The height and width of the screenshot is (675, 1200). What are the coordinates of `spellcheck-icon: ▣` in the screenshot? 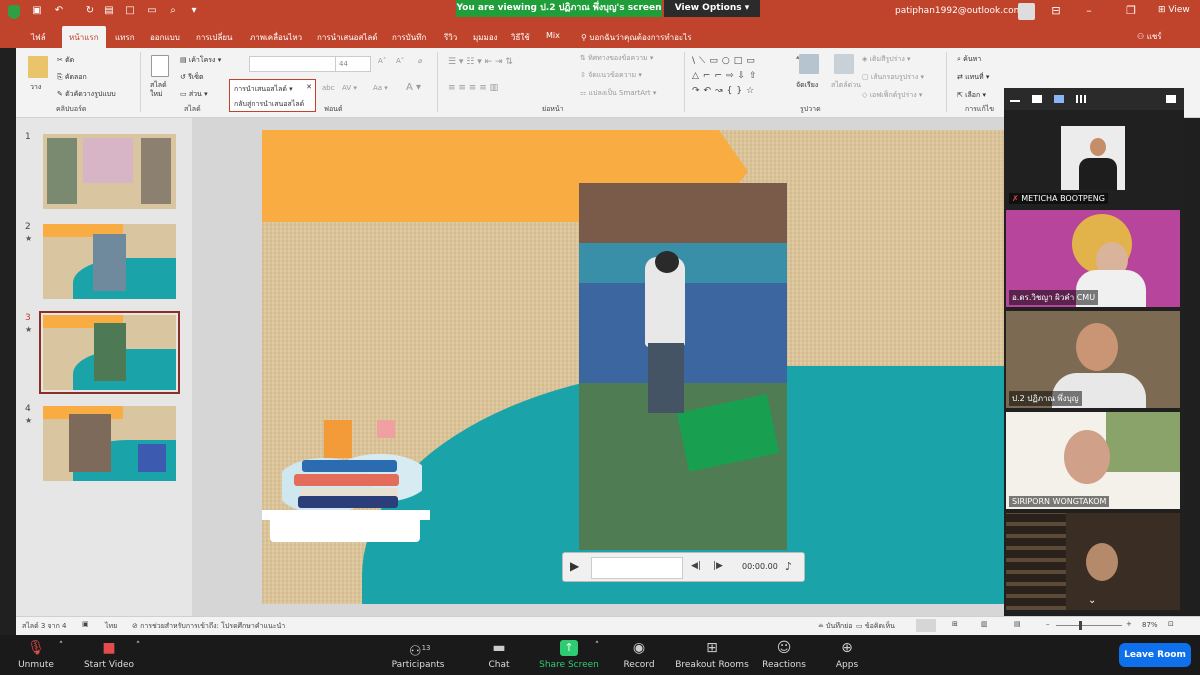 It's located at (85, 624).